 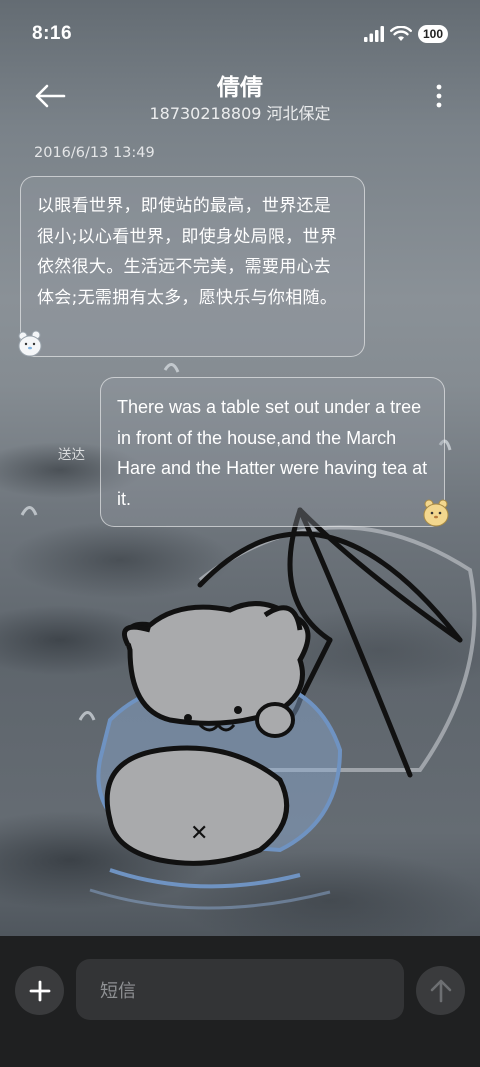 I want to click on conversation-header: 倩倩 18730218809 河北保定, so click(x=240, y=97).